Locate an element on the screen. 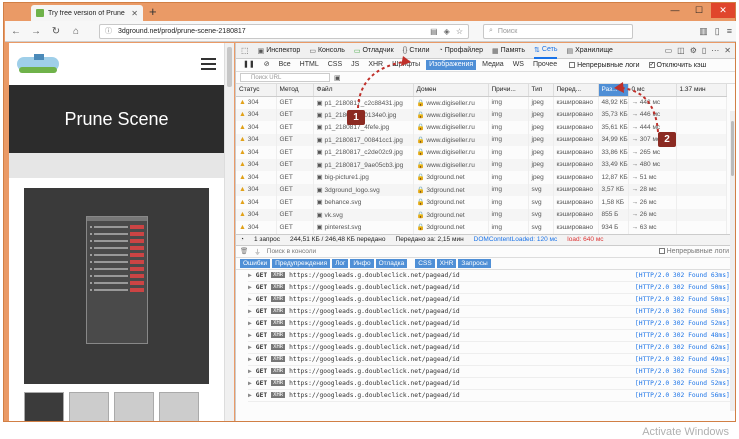 Image resolution: width=739 pixels, height=439 pixels. annotation-overlay is located at coordinates (508, 94).